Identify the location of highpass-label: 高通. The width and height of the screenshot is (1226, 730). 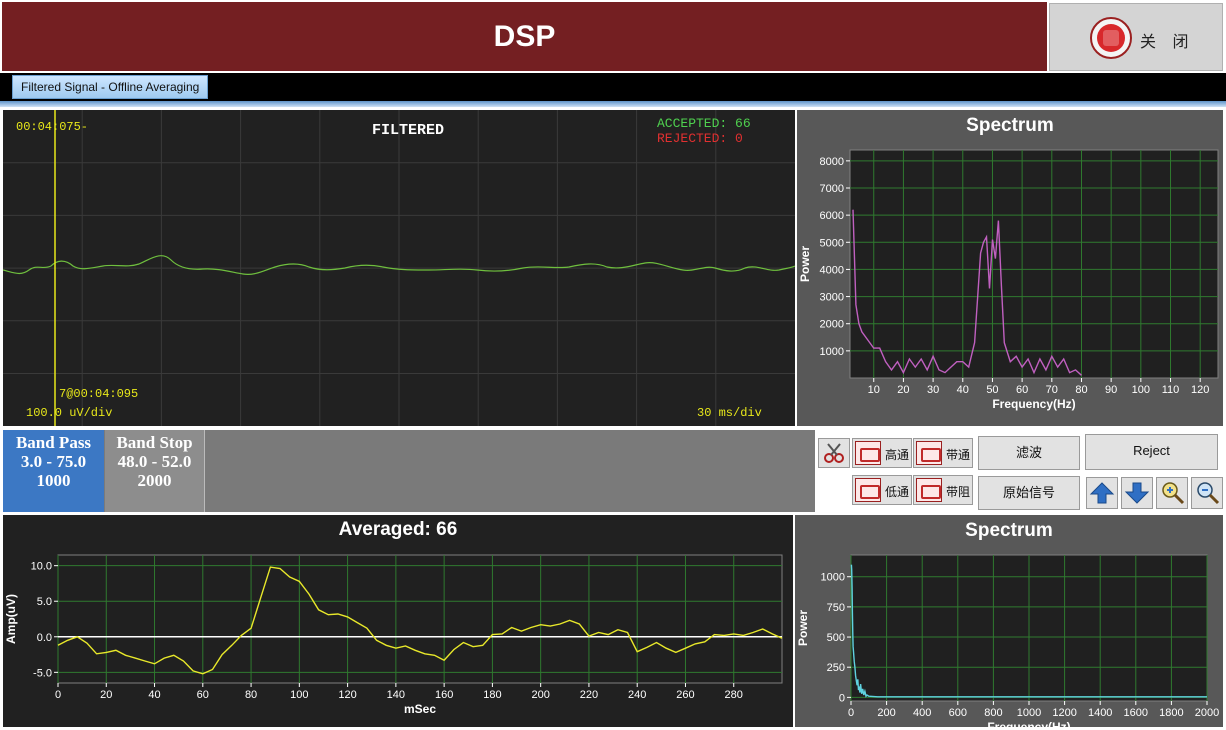
(897, 455).